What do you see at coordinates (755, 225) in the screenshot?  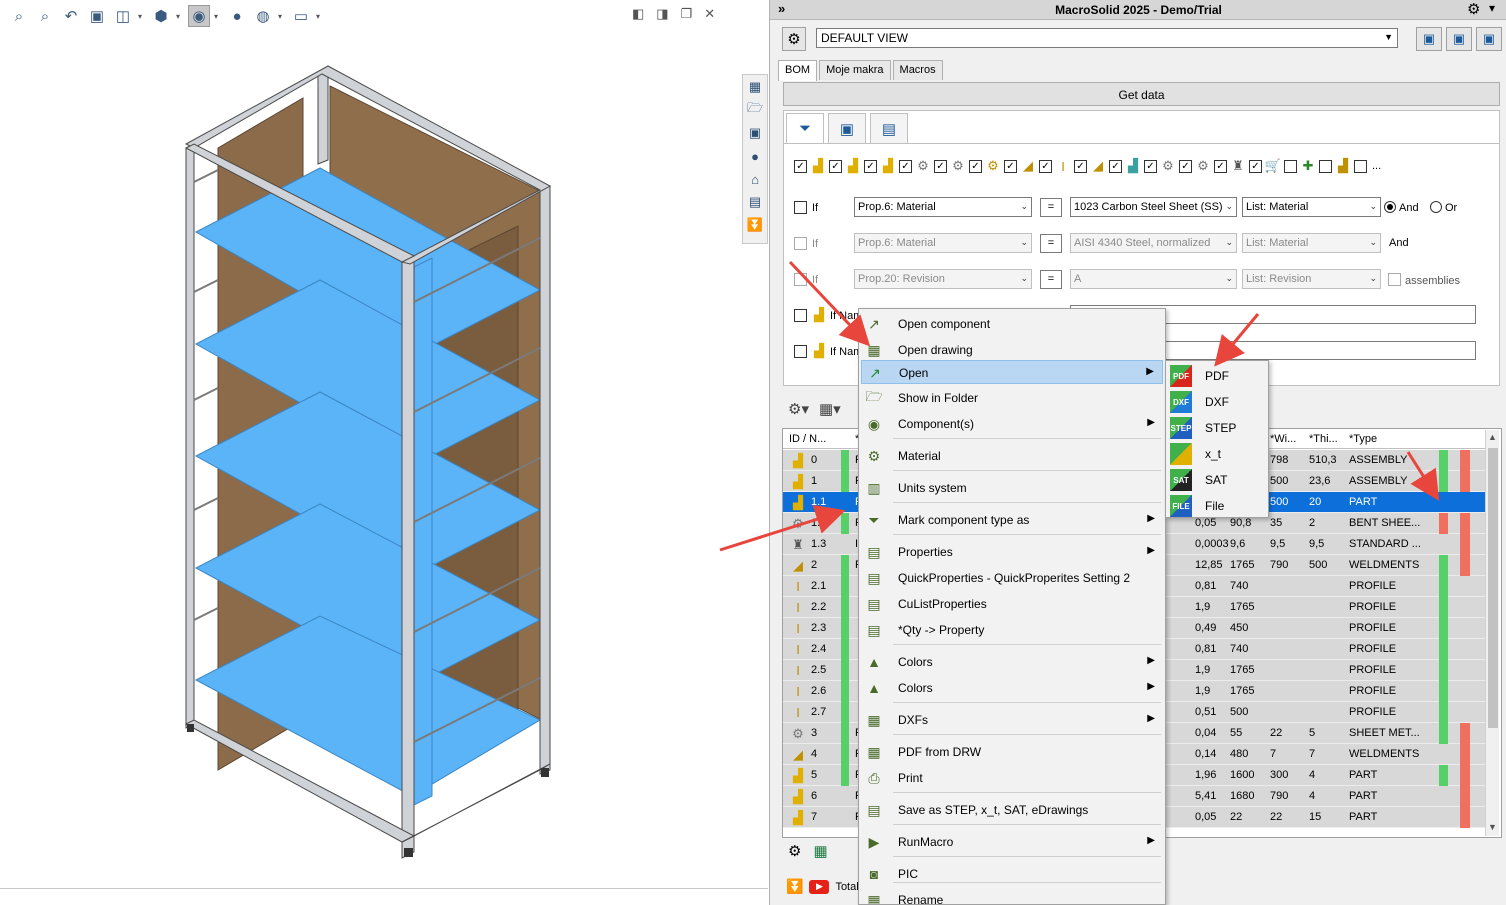 I see `macrosolid-icon: ⏬` at bounding box center [755, 225].